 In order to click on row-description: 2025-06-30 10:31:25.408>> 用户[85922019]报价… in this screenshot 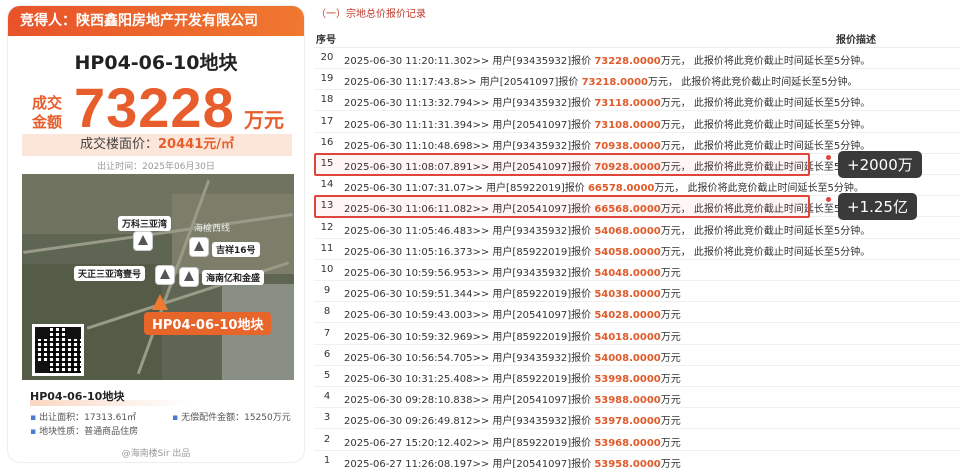, I will do `click(512, 377)`.